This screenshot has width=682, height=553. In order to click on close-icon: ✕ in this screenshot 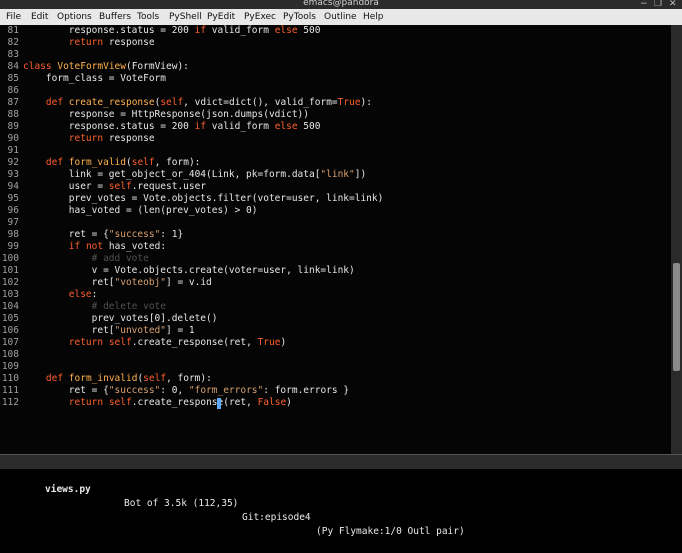, I will do `click(673, 4)`.